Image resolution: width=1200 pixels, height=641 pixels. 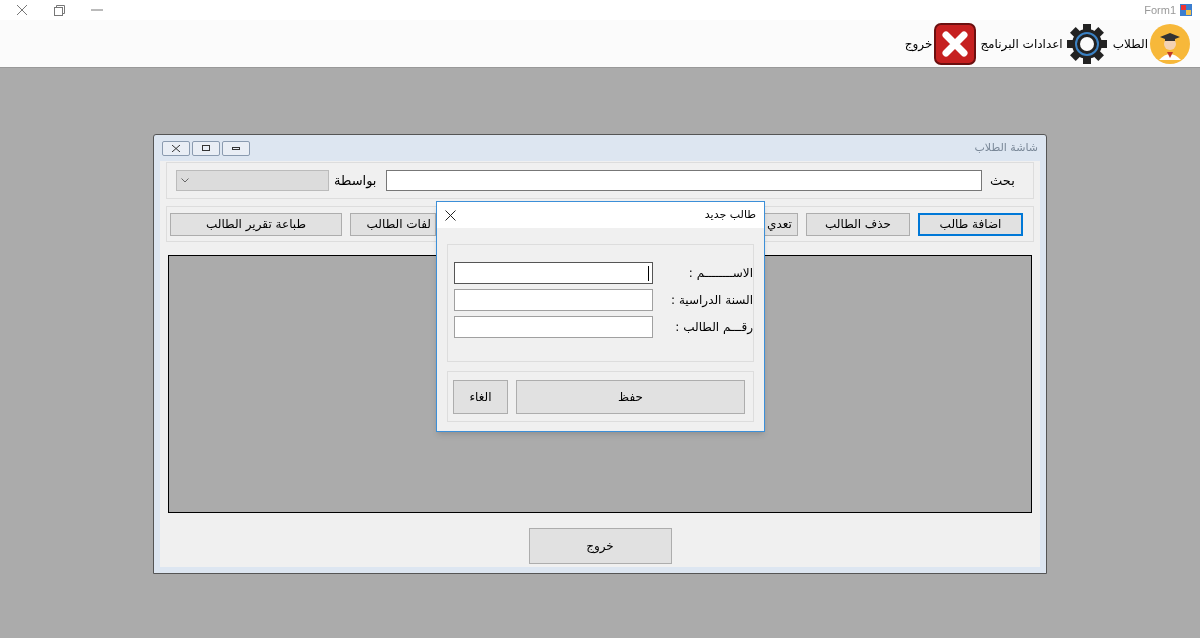 I want to click on toolbar-button: تعدي, so click(x=781, y=224).